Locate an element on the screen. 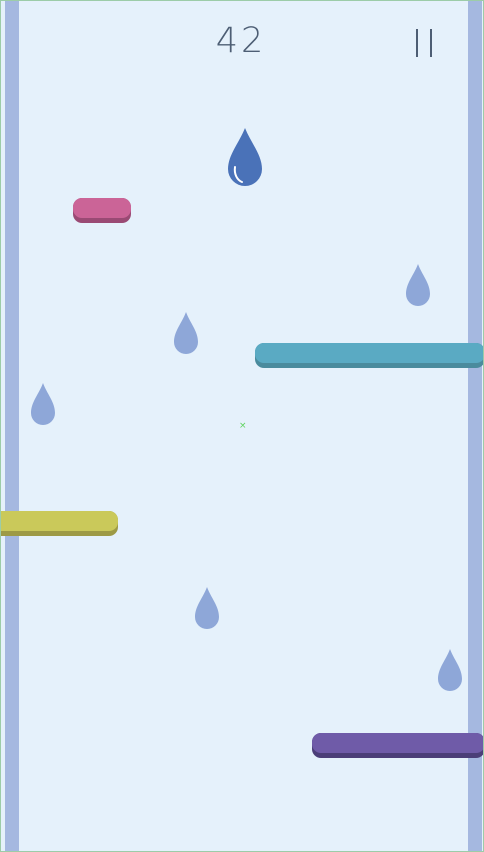 Image resolution: width=484 pixels, height=852 pixels. platform-teal is located at coordinates (369, 355).